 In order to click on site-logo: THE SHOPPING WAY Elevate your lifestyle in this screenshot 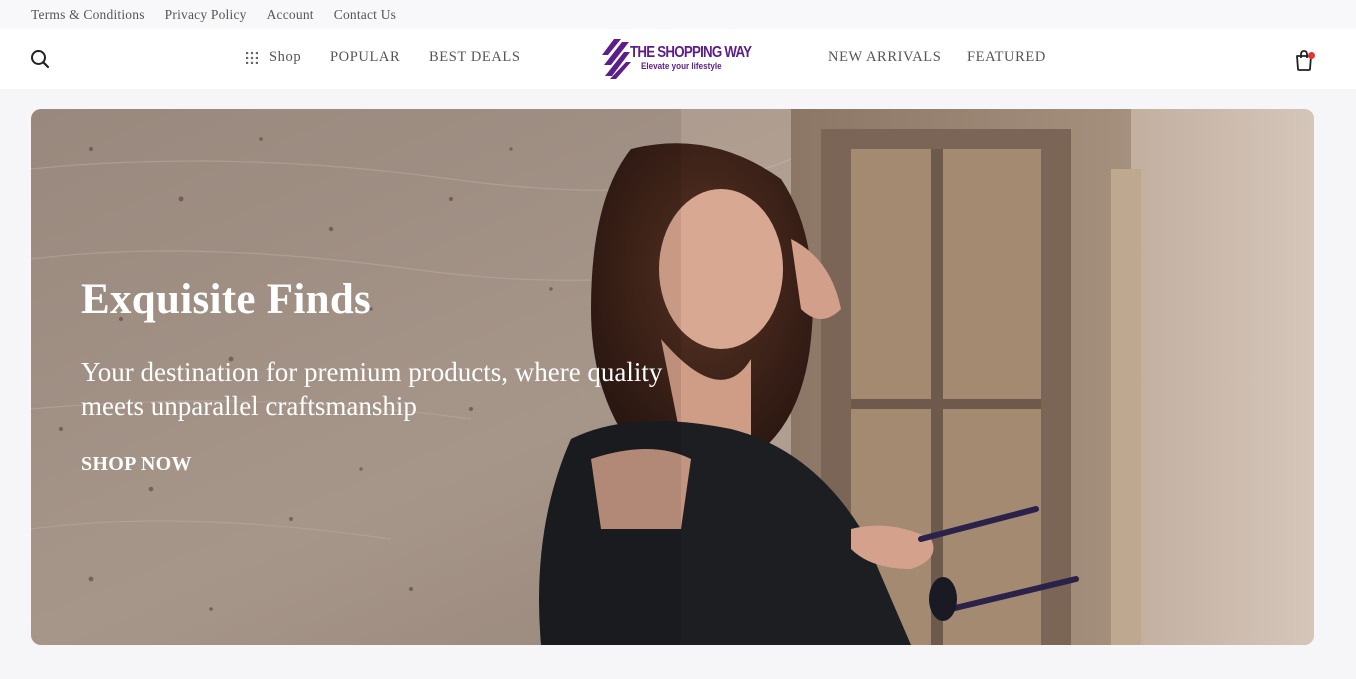, I will do `click(677, 59)`.